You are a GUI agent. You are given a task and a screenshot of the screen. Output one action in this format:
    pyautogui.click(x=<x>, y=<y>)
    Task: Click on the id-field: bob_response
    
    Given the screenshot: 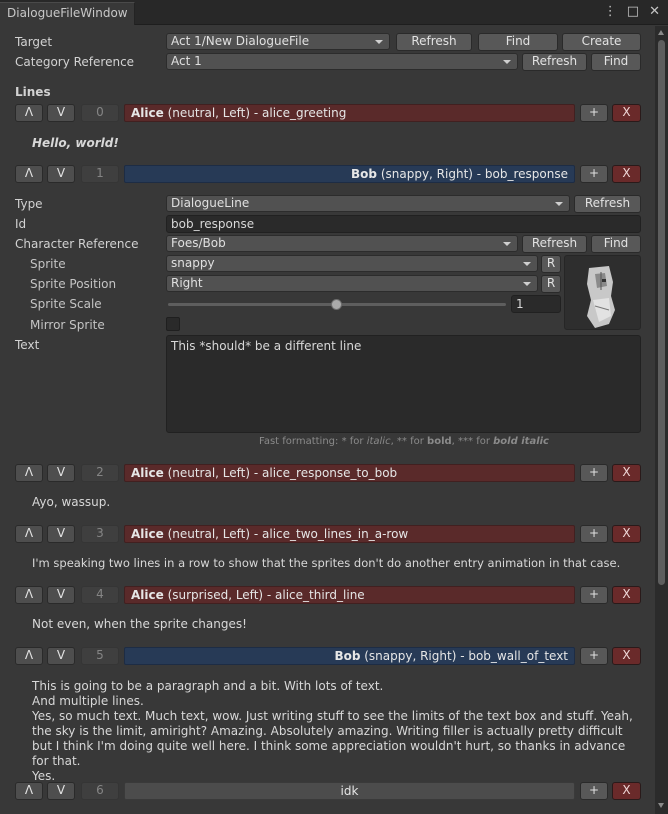 What is the action you would take?
    pyautogui.click(x=403, y=224)
    